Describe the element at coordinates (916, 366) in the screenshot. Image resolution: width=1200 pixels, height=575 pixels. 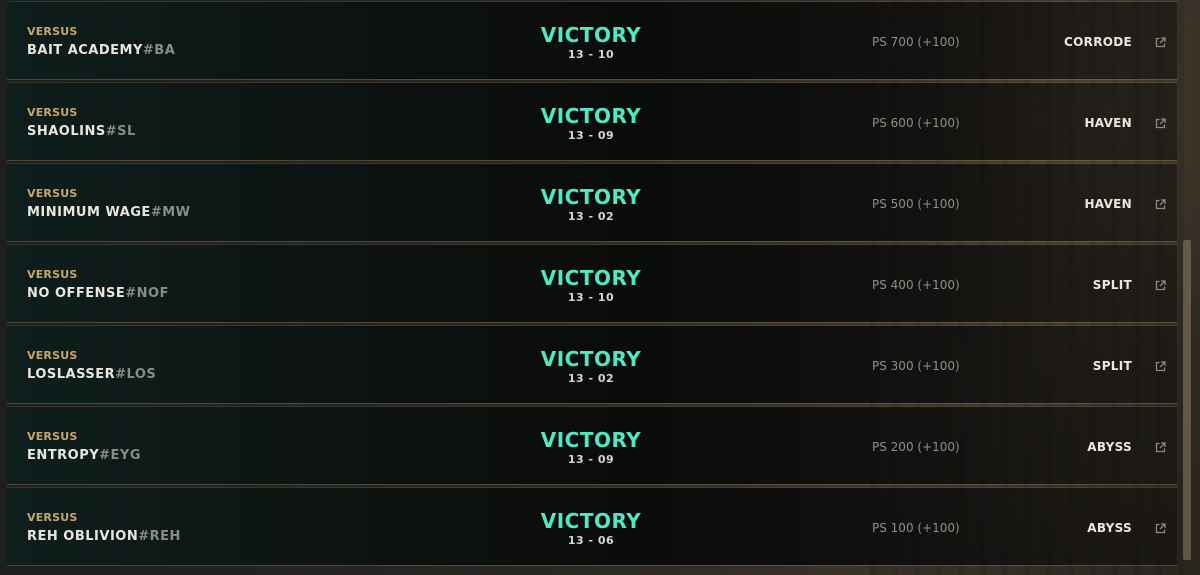
I see `points-score: PS 300 (+100)` at that location.